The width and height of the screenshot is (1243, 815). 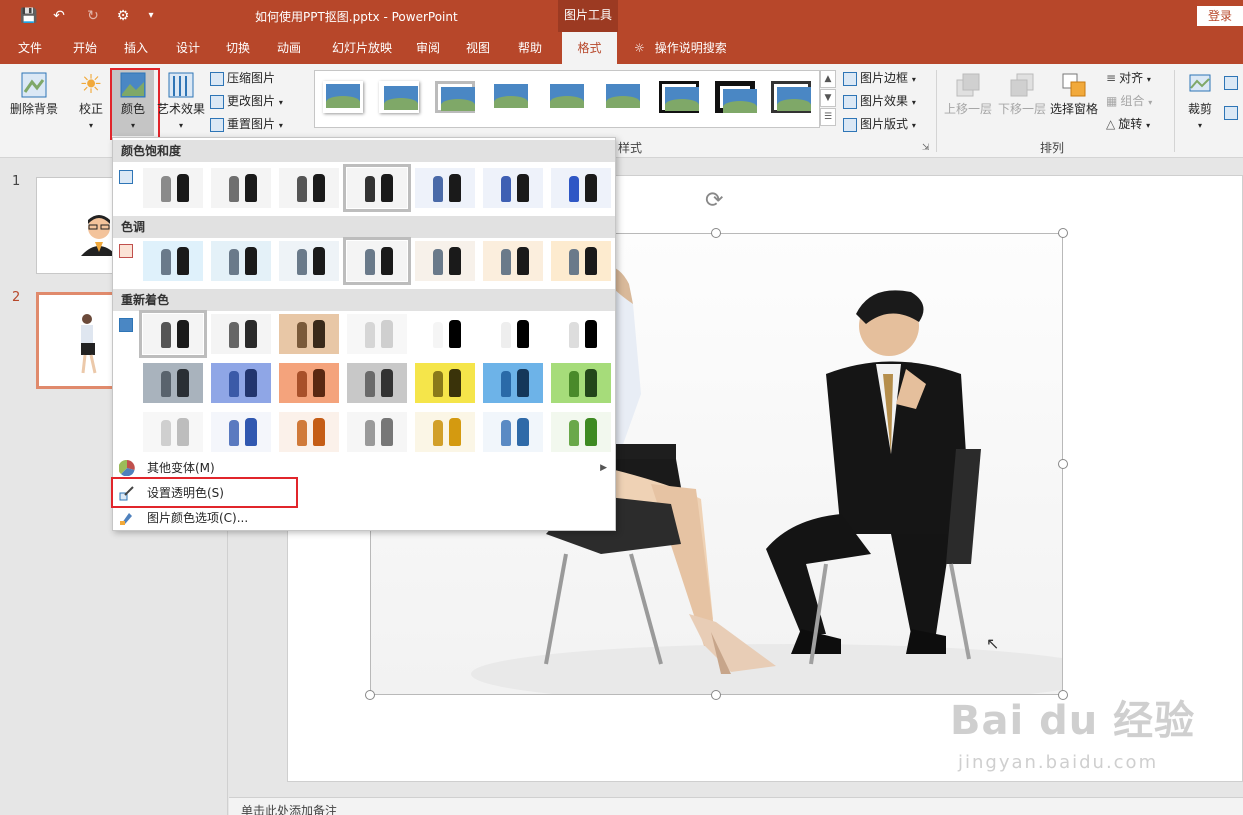 I want to click on tab-help: 帮助, so click(x=530, y=48).